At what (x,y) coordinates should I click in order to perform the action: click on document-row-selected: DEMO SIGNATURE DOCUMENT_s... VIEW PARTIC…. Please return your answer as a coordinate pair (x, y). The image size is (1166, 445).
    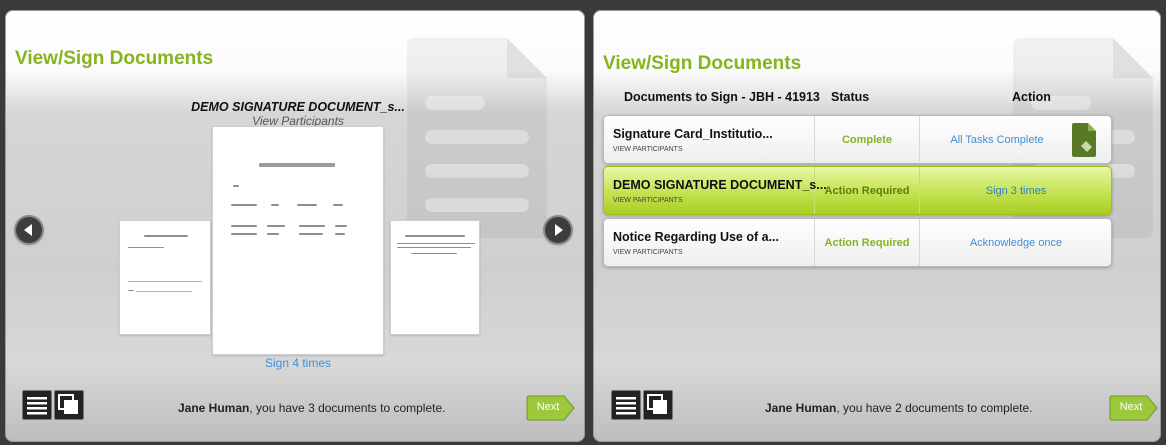
    Looking at the image, I should click on (857, 190).